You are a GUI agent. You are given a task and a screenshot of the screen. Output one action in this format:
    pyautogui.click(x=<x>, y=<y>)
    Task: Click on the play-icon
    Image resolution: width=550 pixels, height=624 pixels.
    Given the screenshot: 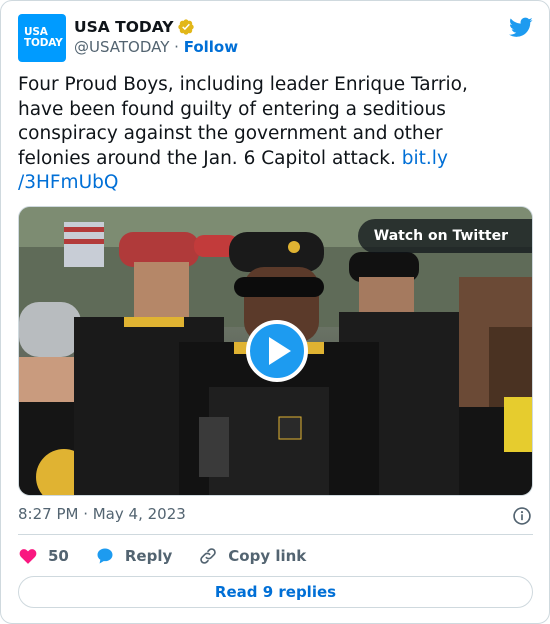 What is the action you would take?
    pyautogui.click(x=280, y=351)
    